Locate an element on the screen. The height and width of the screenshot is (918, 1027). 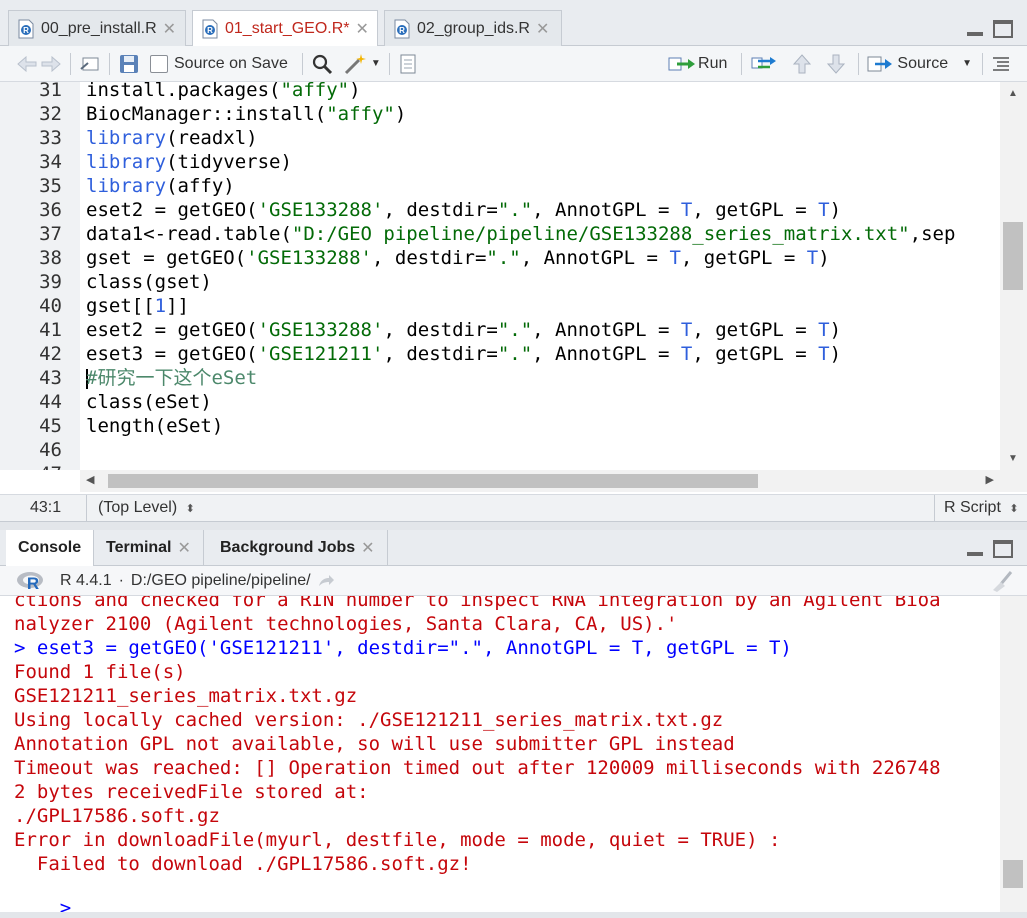
line-number: 31 is located at coordinates (50, 91).